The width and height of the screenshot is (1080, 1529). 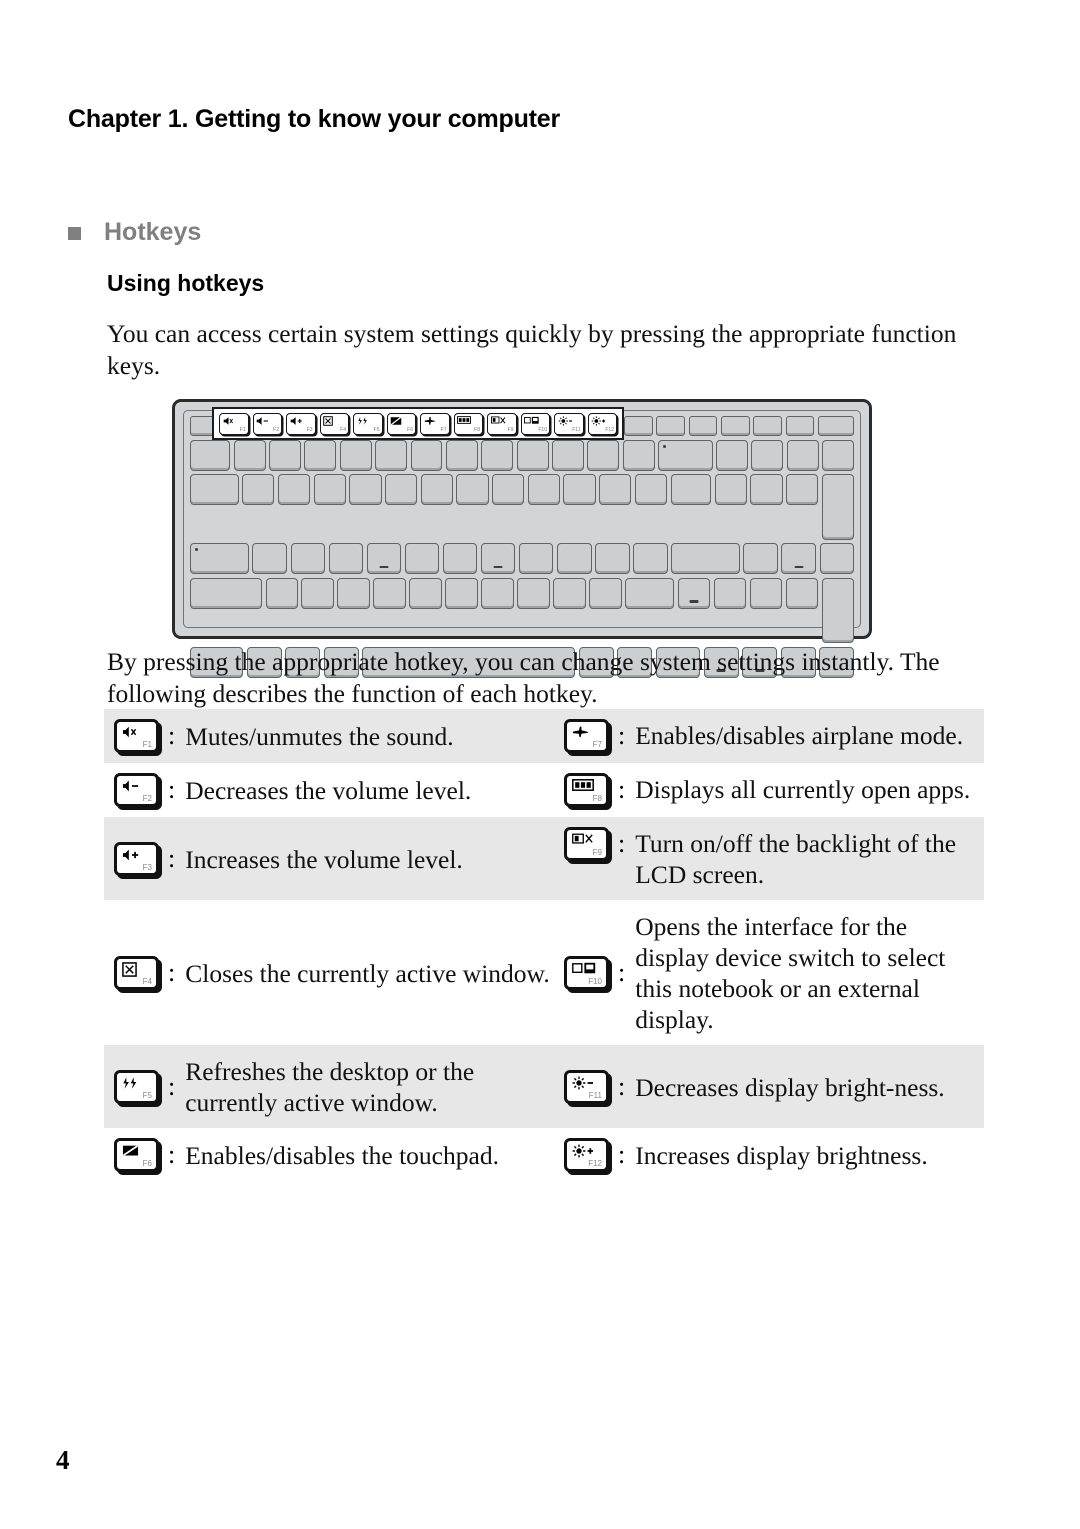 I want to click on kb-key-h, so click(x=460, y=558).